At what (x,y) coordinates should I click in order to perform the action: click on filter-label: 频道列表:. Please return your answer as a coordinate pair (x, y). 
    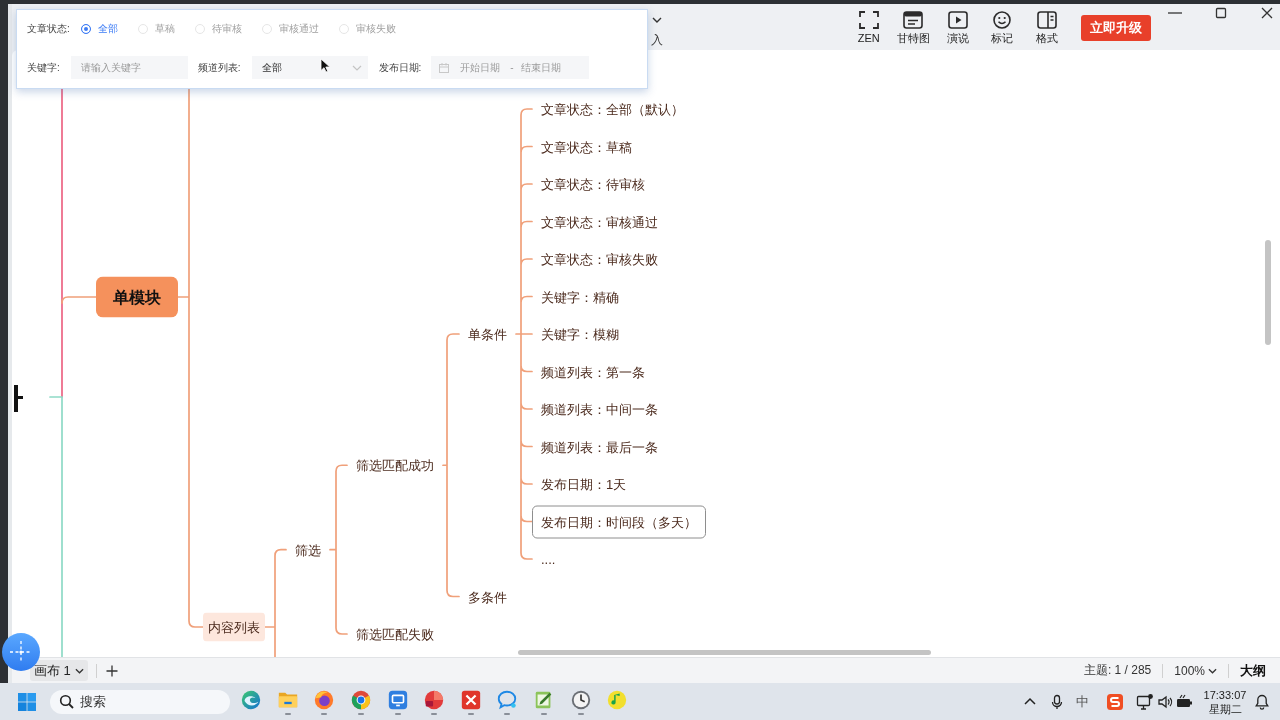
    Looking at the image, I should click on (219, 67).